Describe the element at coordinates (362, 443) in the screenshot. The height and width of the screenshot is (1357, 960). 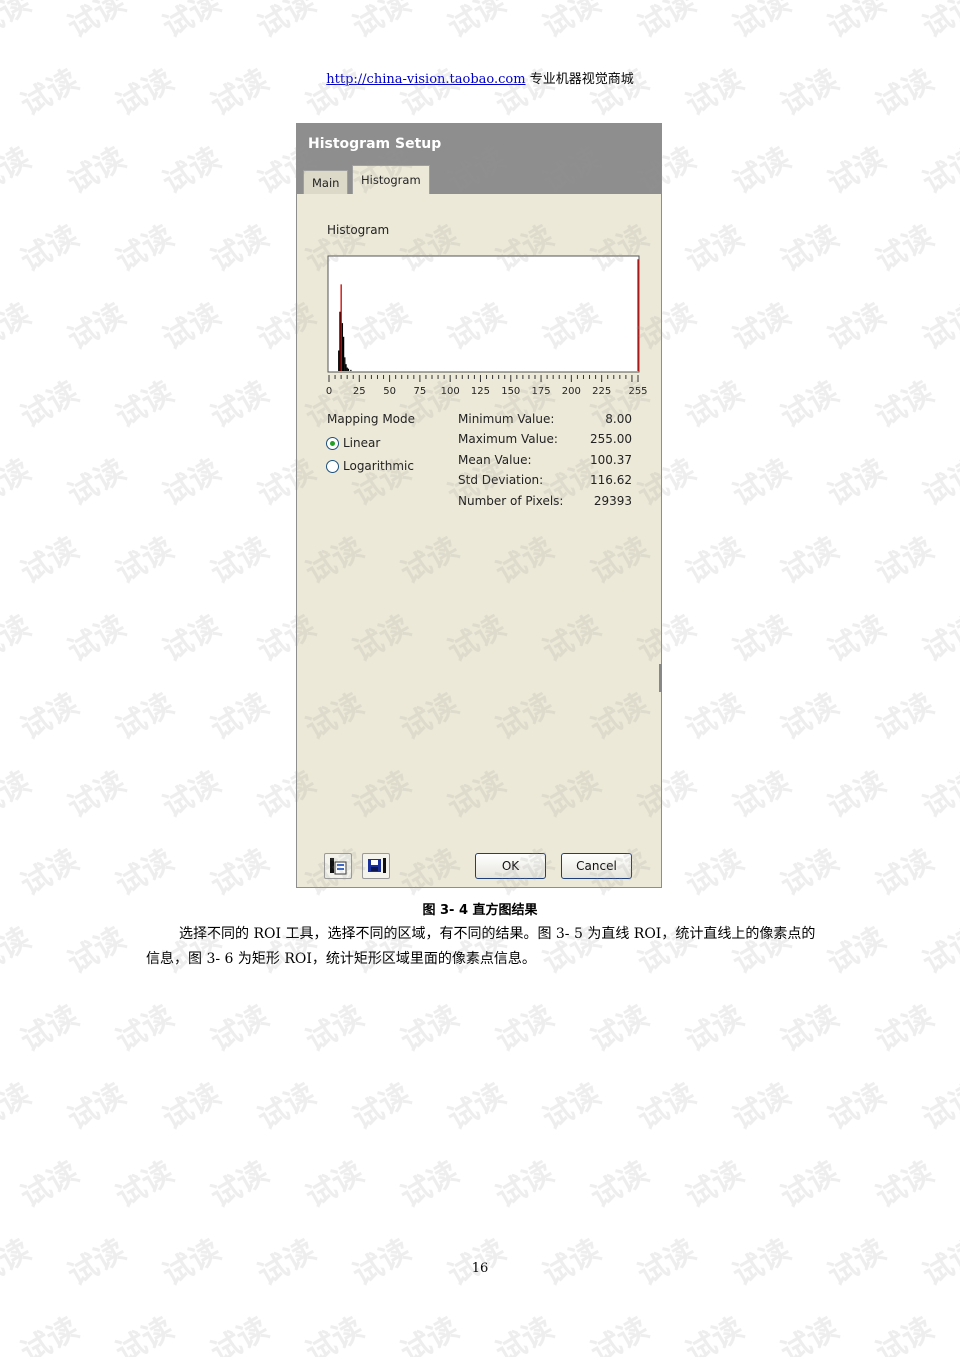
I see `radio-linear-label: Linear` at that location.